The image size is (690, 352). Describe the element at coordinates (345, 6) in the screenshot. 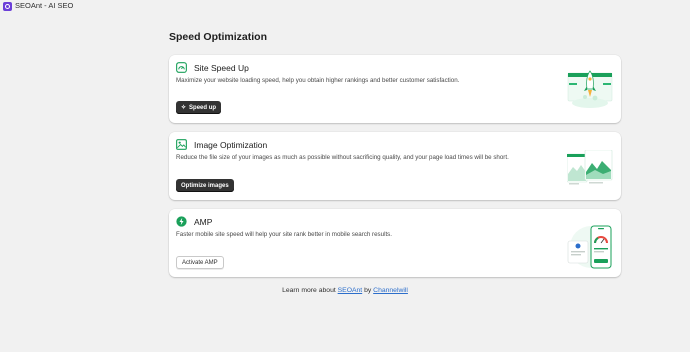

I see `app-topbar: SEOAnt - AI SEO` at that location.